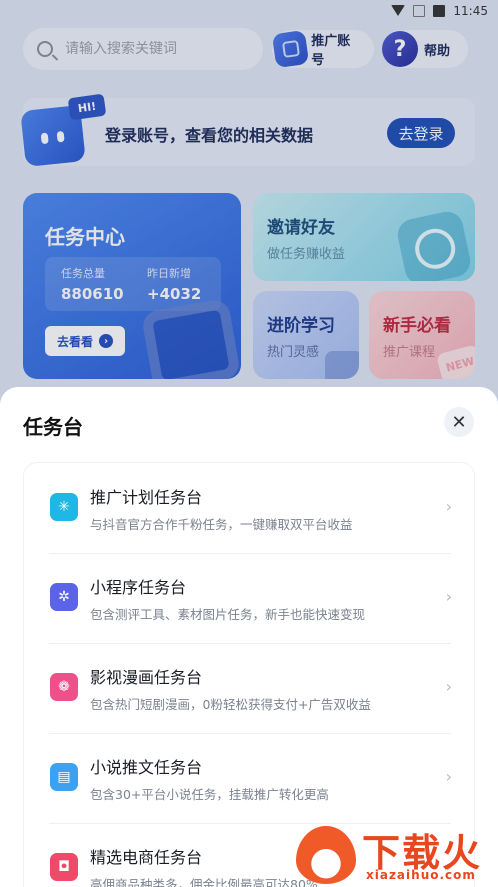 Image resolution: width=498 pixels, height=887 pixels. I want to click on film-reel-icon: ❁, so click(64, 687).